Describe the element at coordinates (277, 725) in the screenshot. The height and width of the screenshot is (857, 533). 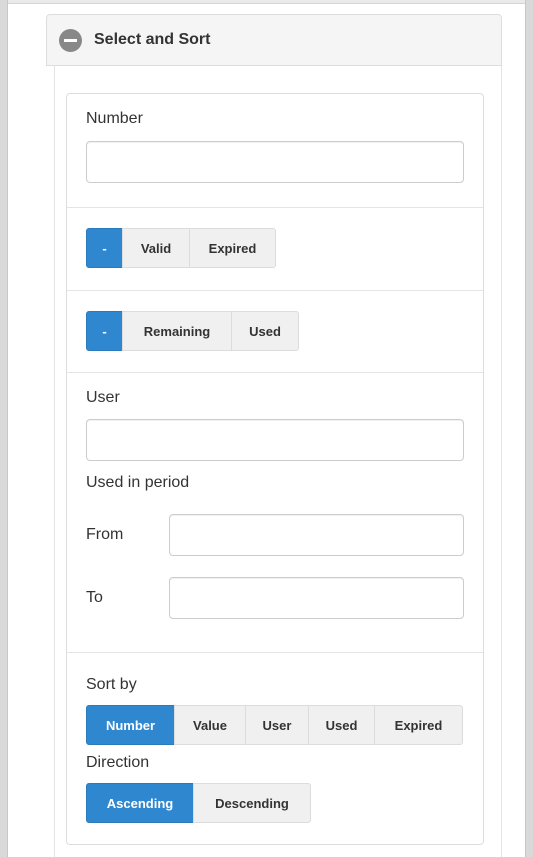
I see `sort-user-button: User` at that location.